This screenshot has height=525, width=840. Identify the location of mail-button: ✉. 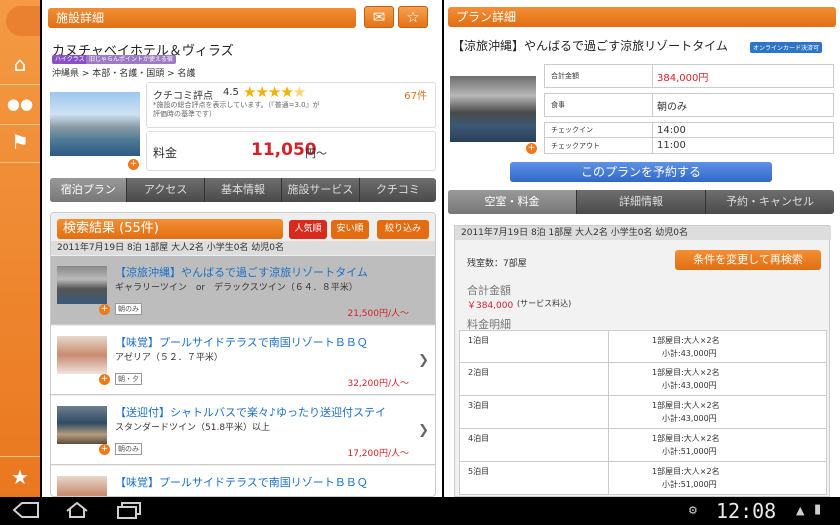
(379, 17).